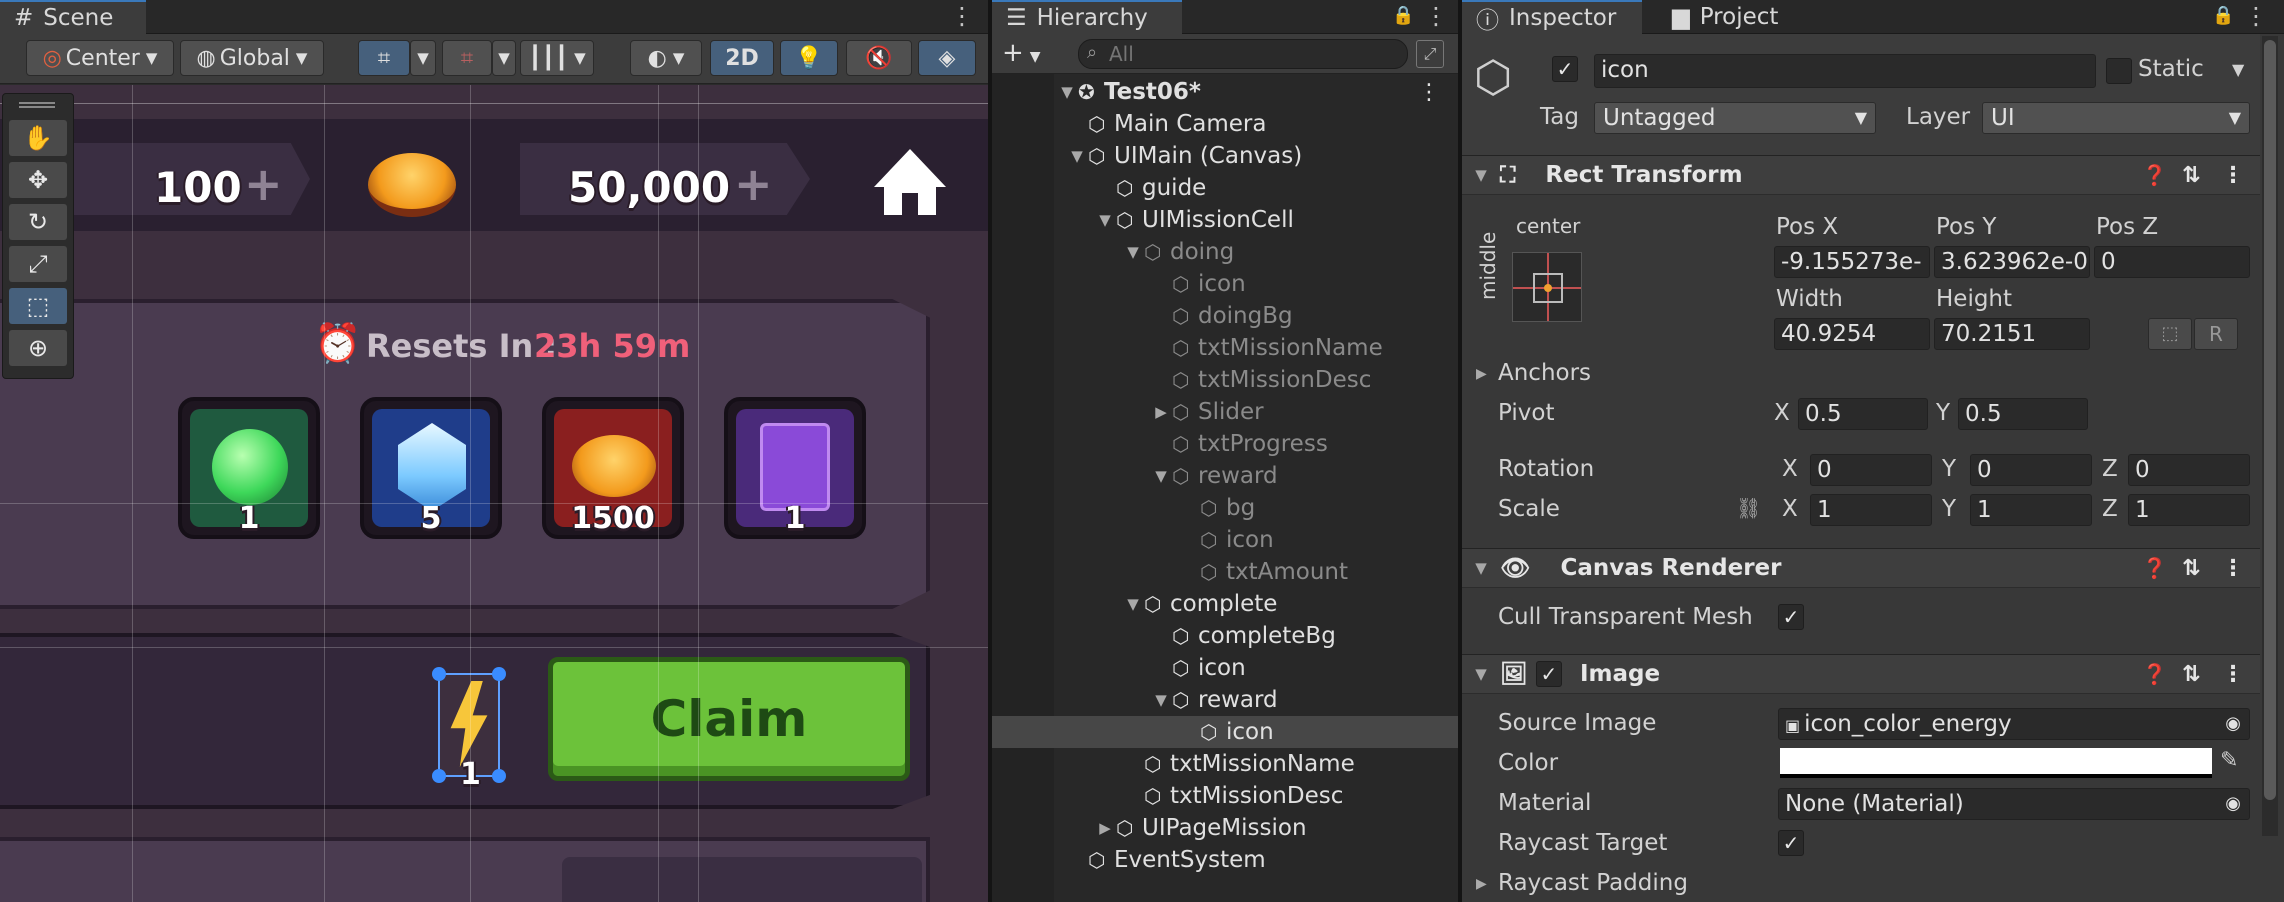 The image size is (2284, 902). Describe the element at coordinates (742, 58) in the screenshot. I see `2d-toggle-button: 2D` at that location.